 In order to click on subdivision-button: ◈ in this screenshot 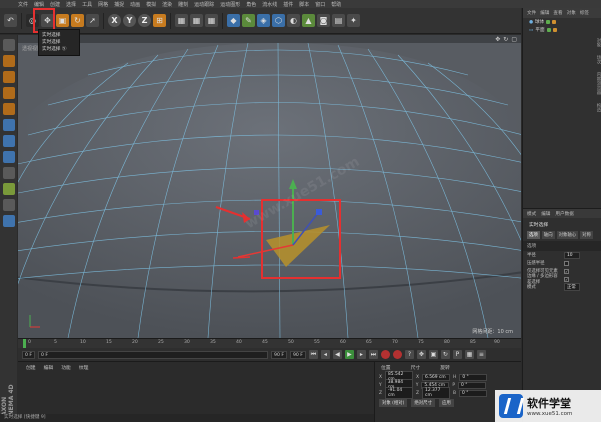, I will do `click(263, 20)`.